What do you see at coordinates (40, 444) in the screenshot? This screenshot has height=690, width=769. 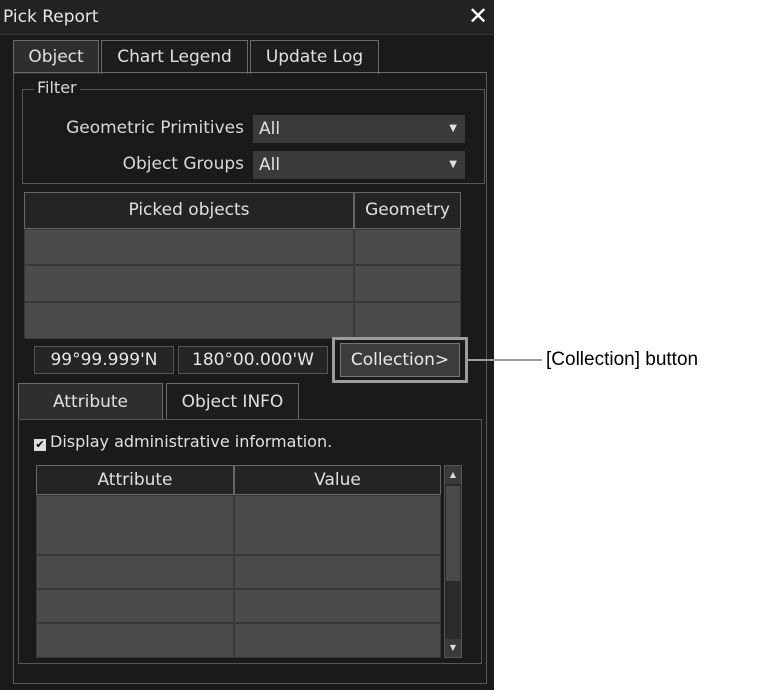 I see `check-icon: ✔` at bounding box center [40, 444].